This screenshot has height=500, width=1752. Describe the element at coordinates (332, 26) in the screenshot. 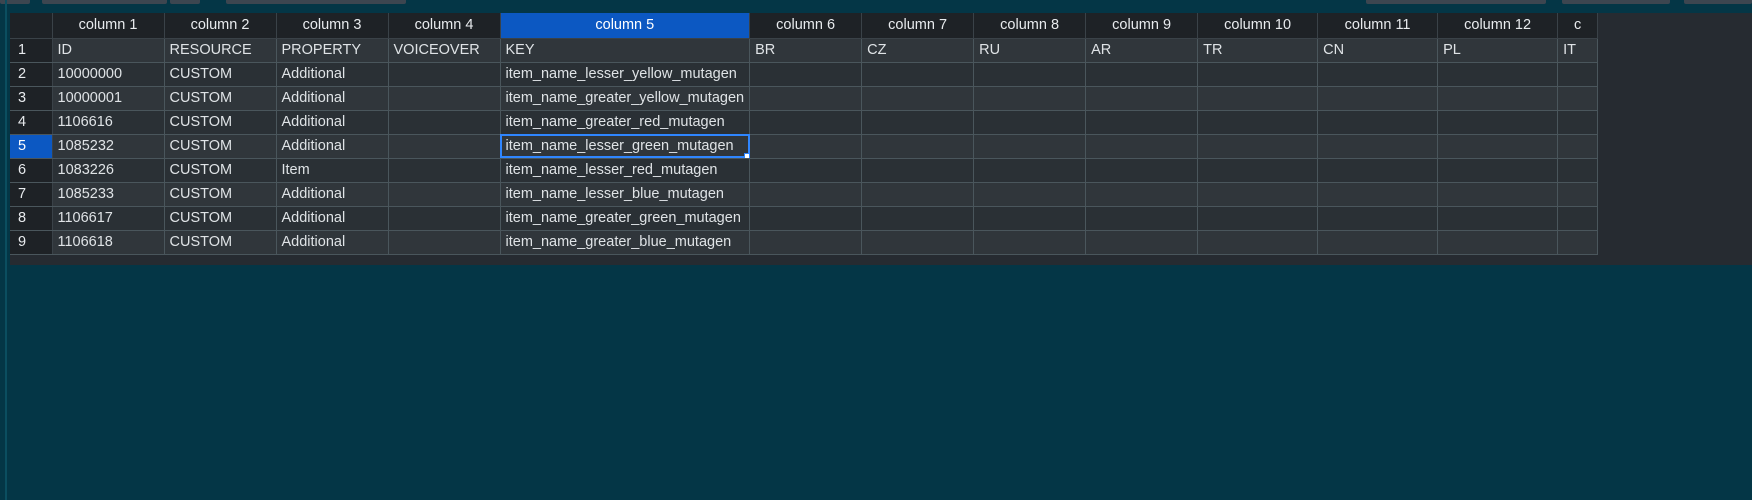

I see `column-header: column 3` at that location.